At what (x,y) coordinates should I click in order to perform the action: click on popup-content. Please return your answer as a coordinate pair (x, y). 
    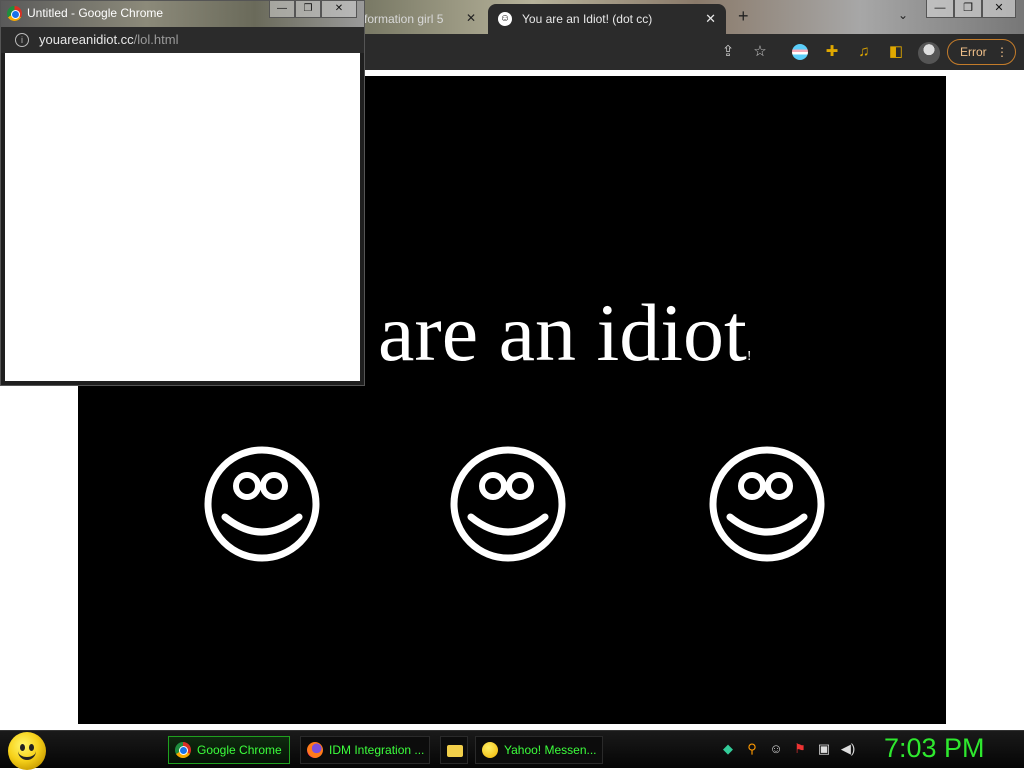
    Looking at the image, I should click on (182, 217).